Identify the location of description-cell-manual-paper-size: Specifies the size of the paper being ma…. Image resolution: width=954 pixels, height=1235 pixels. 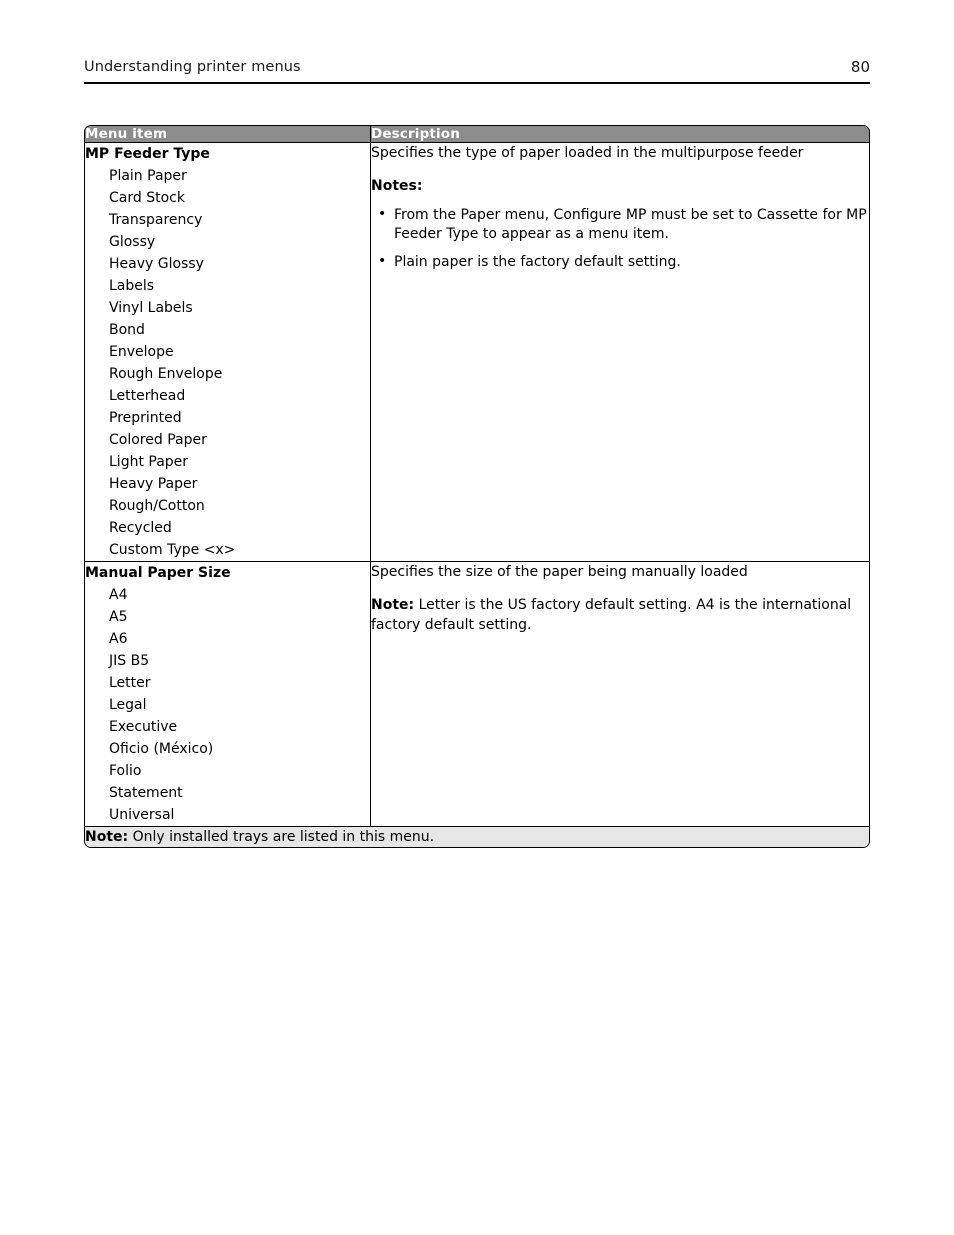
(620, 694).